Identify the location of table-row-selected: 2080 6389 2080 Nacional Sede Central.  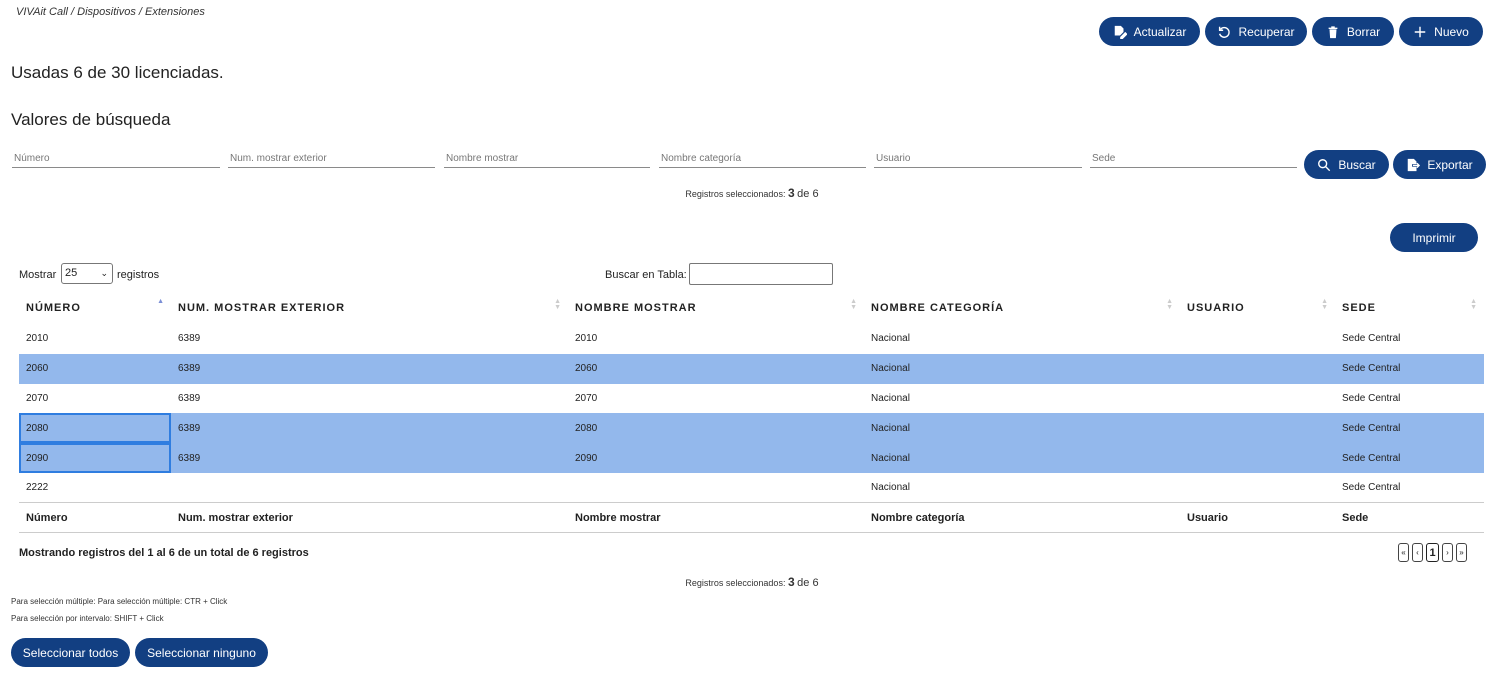
(751, 428).